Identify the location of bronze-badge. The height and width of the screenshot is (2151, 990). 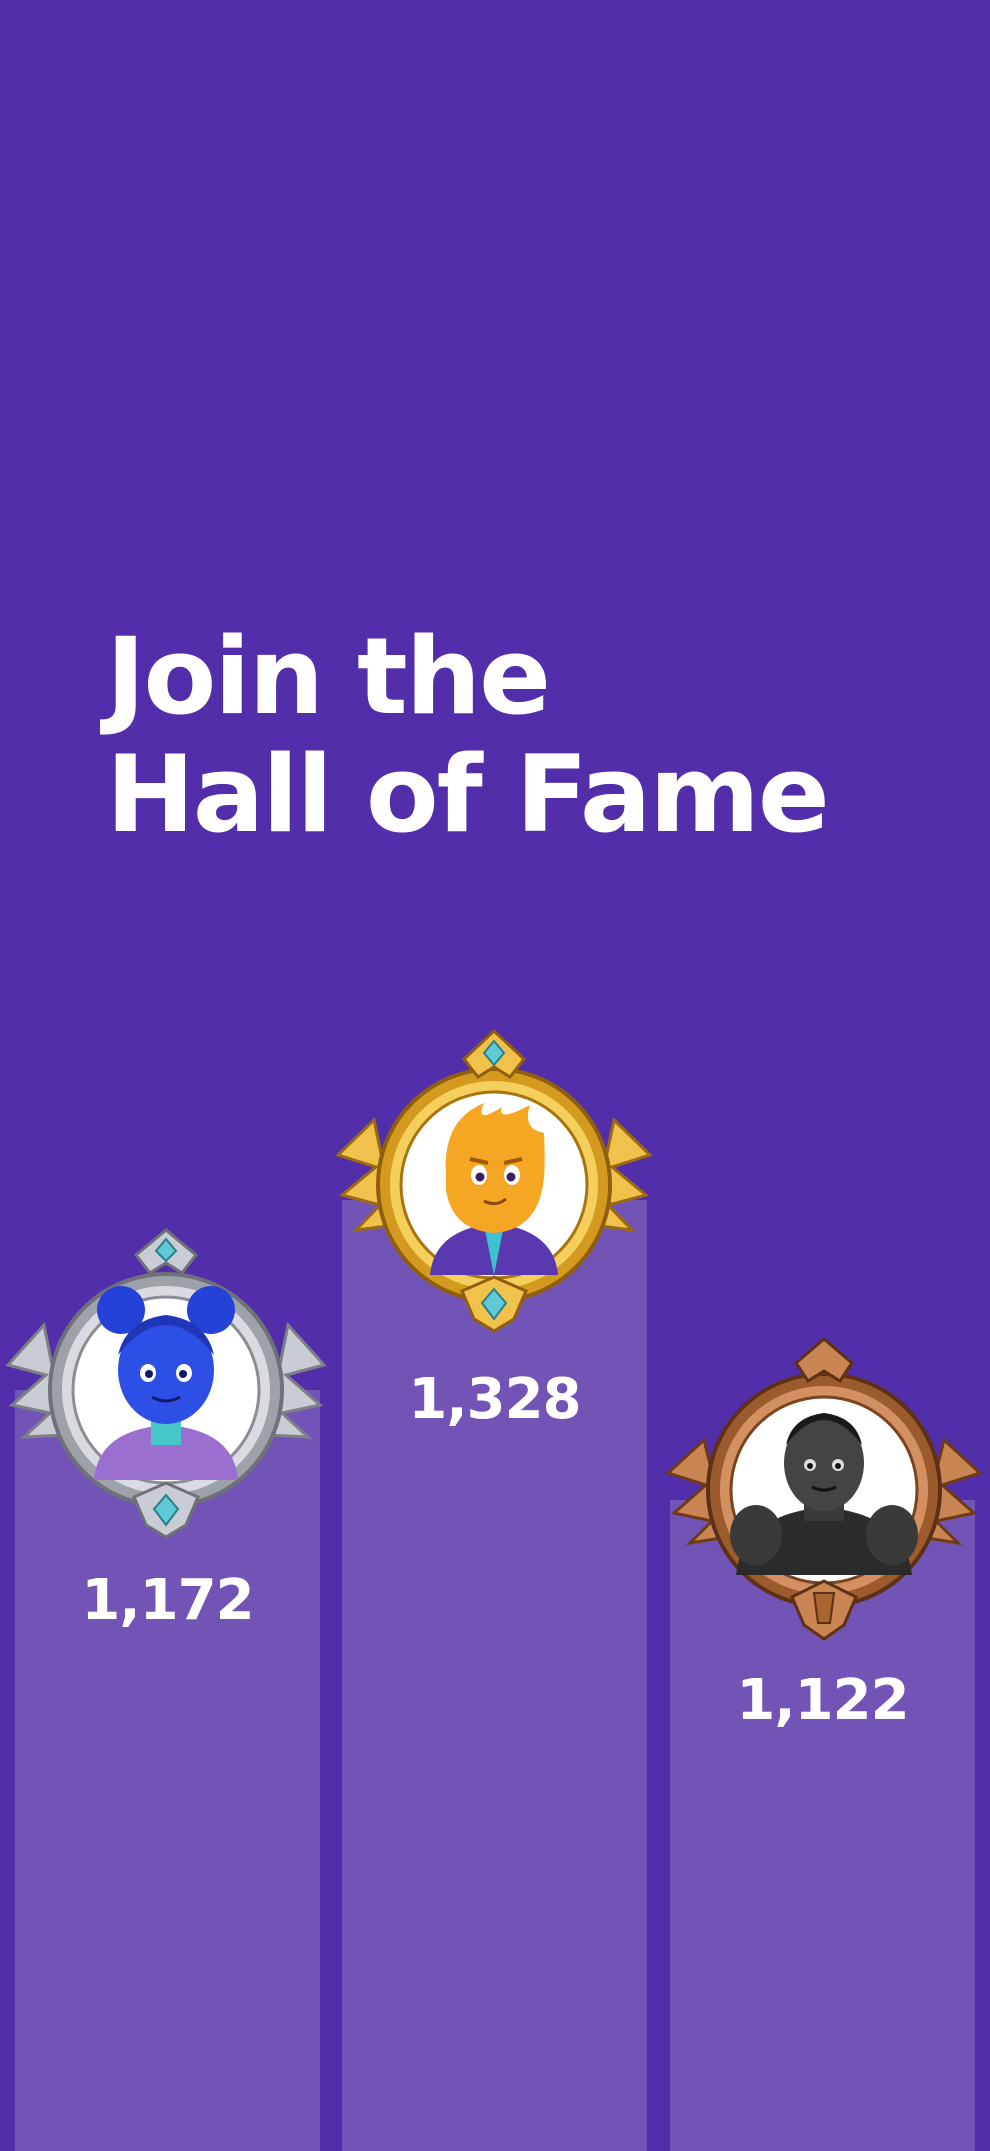
(824, 1485).